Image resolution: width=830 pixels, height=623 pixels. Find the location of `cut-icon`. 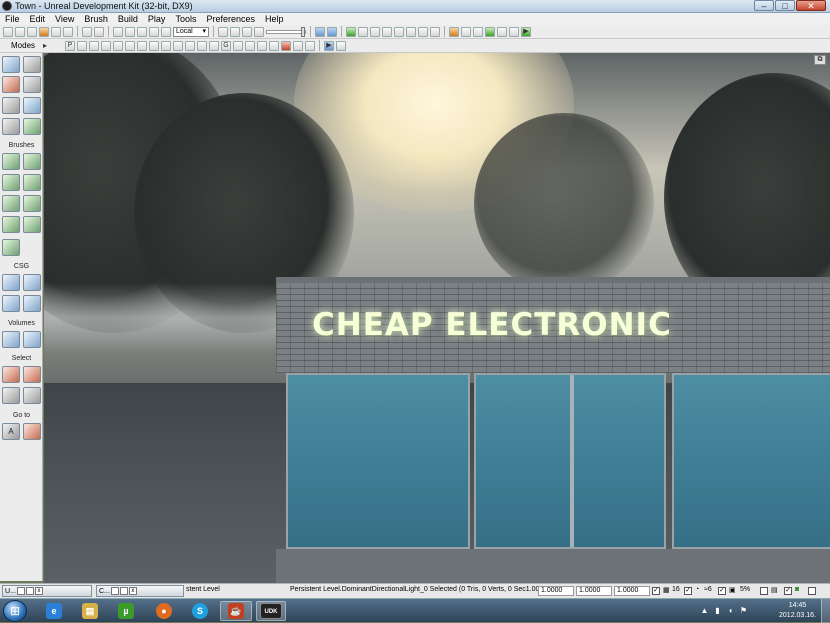

cut-icon is located at coordinates (56, 31).